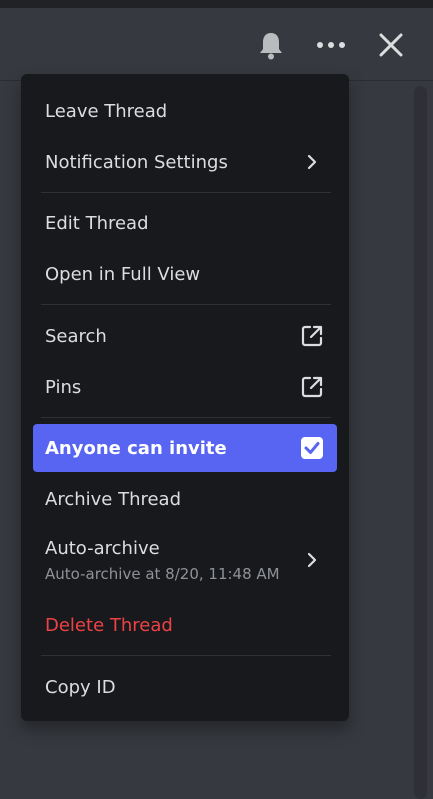  I want to click on auto-archive-label: Auto-archive, so click(102, 548).